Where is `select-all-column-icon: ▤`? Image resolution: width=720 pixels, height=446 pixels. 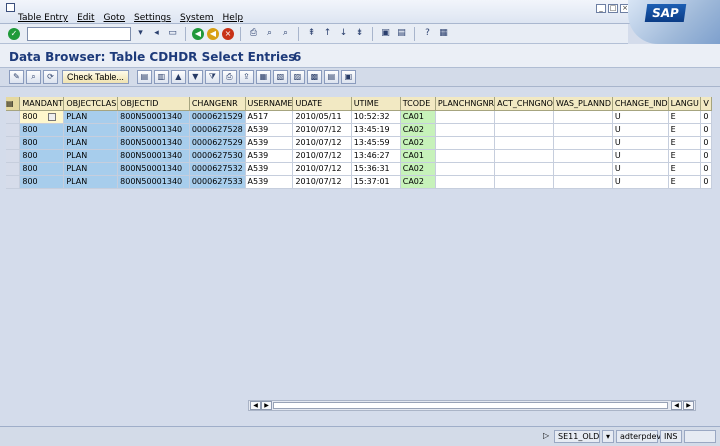
select-all-column-icon: ▤ is located at coordinates (13, 104).